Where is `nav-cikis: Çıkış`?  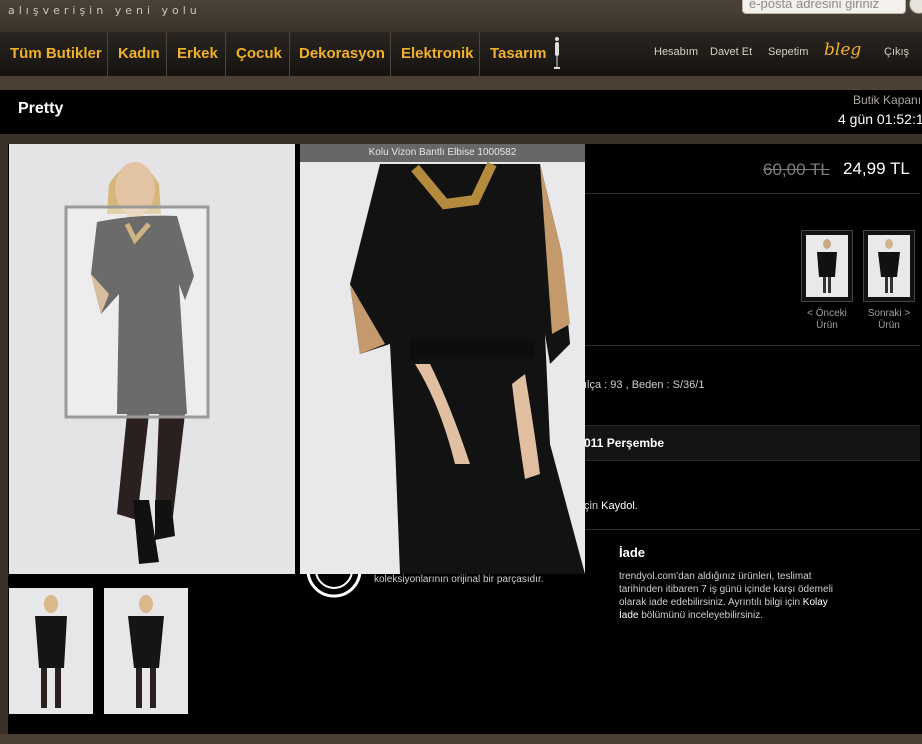
nav-cikis: Çıkış is located at coordinates (896, 52).